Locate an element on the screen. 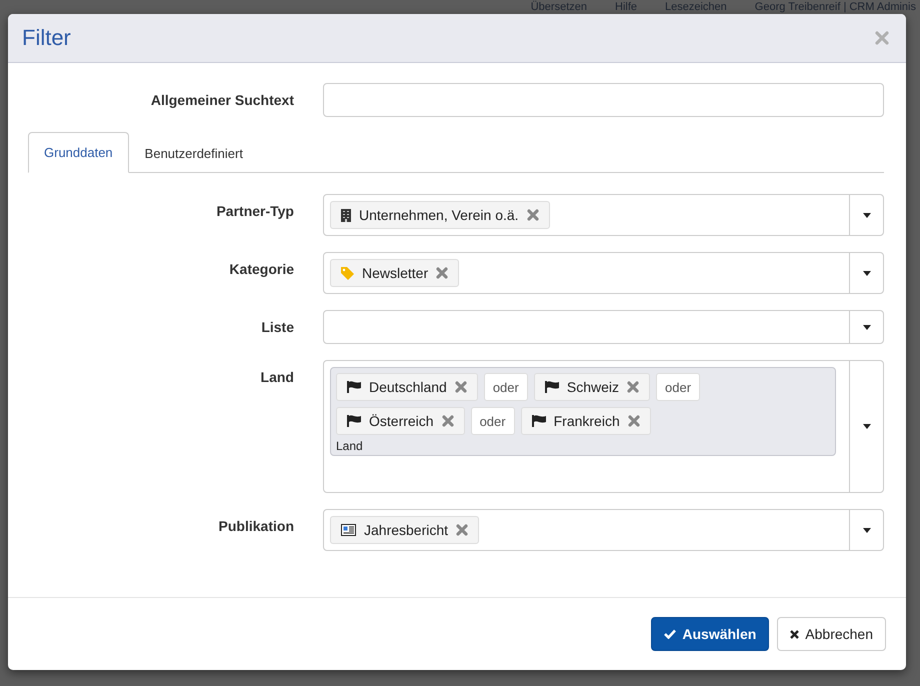  tag-label: Österreich is located at coordinates (401, 421).